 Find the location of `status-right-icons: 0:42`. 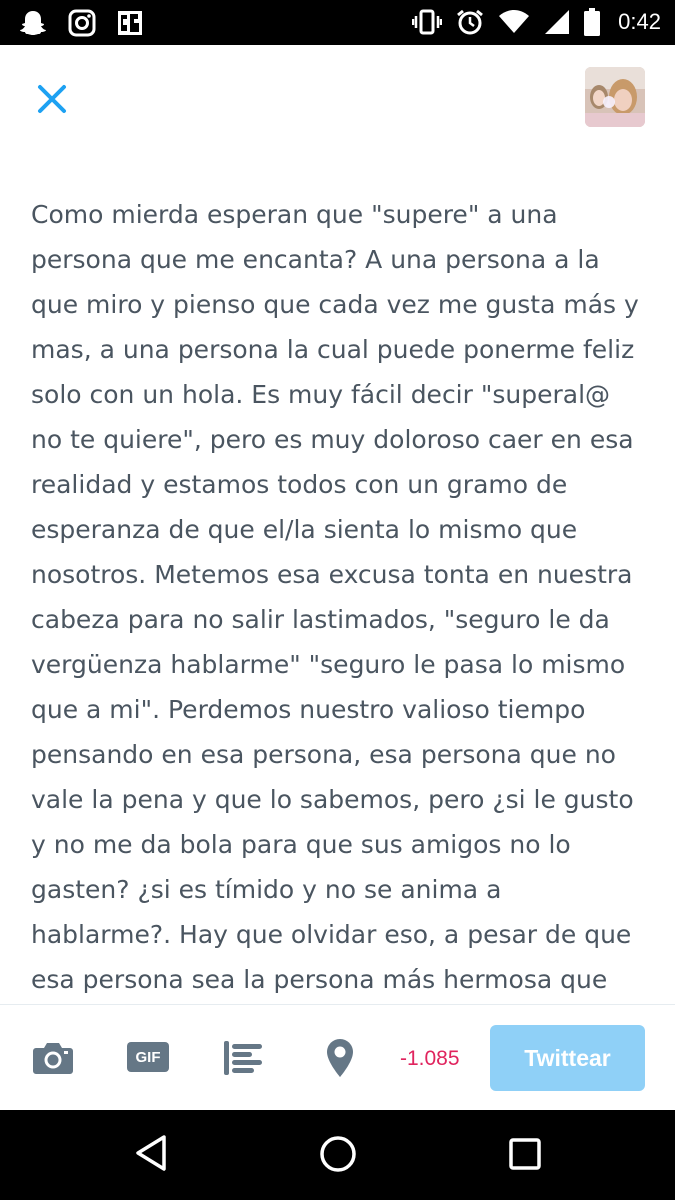

status-right-icons: 0:42 is located at coordinates (536, 22).